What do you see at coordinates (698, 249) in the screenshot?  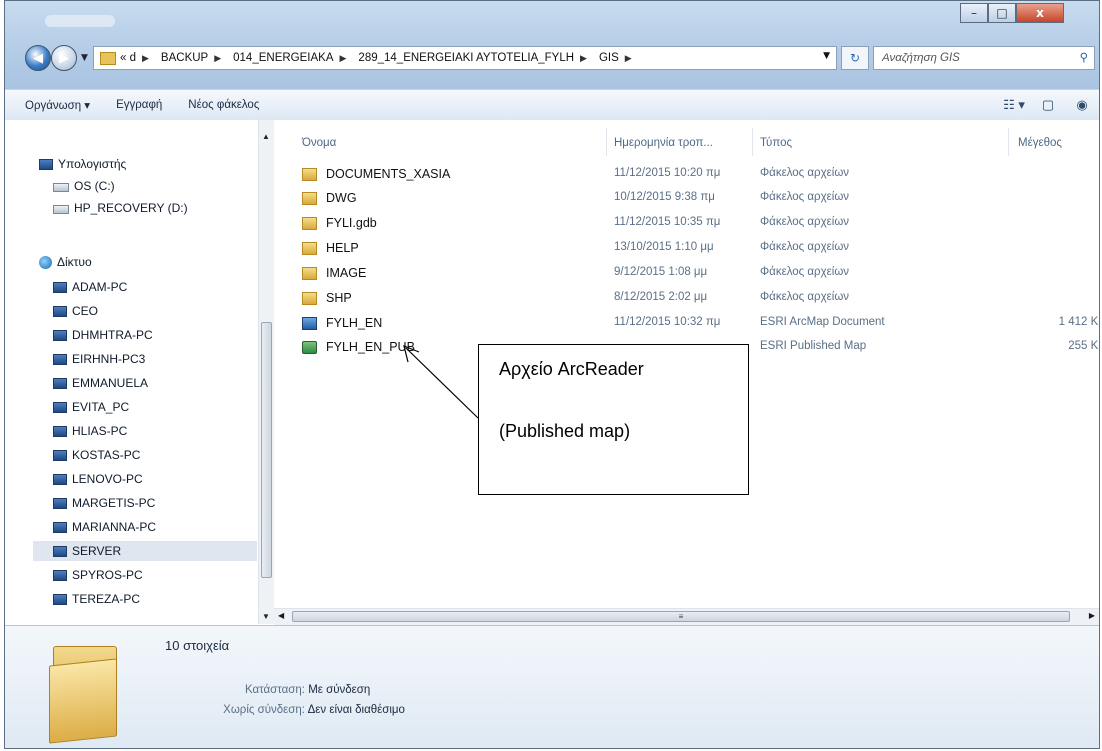 I see `file-row: HELP 13/10/2015 1:10 μμ Φάκελος αρχείων` at bounding box center [698, 249].